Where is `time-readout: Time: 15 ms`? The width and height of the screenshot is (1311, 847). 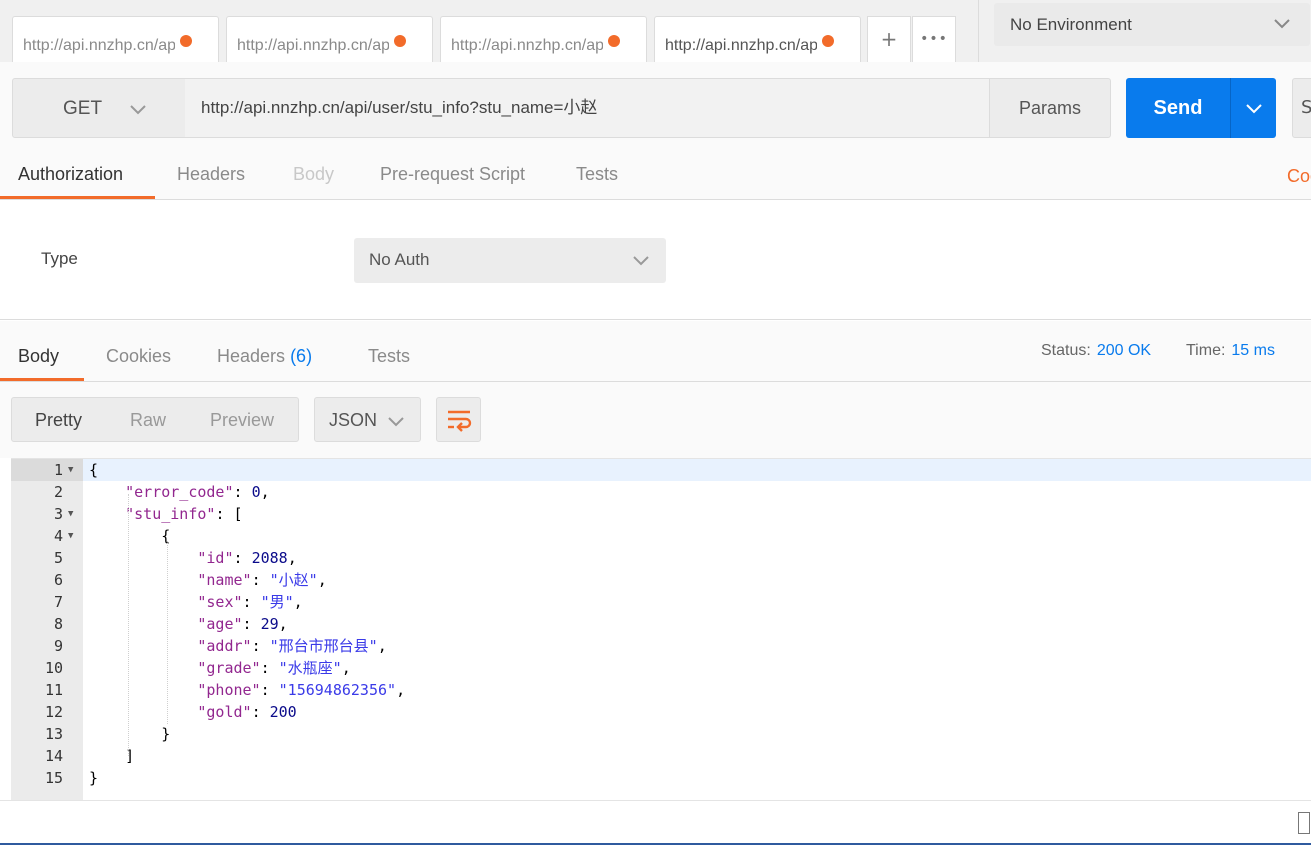 time-readout: Time: 15 ms is located at coordinates (1230, 351).